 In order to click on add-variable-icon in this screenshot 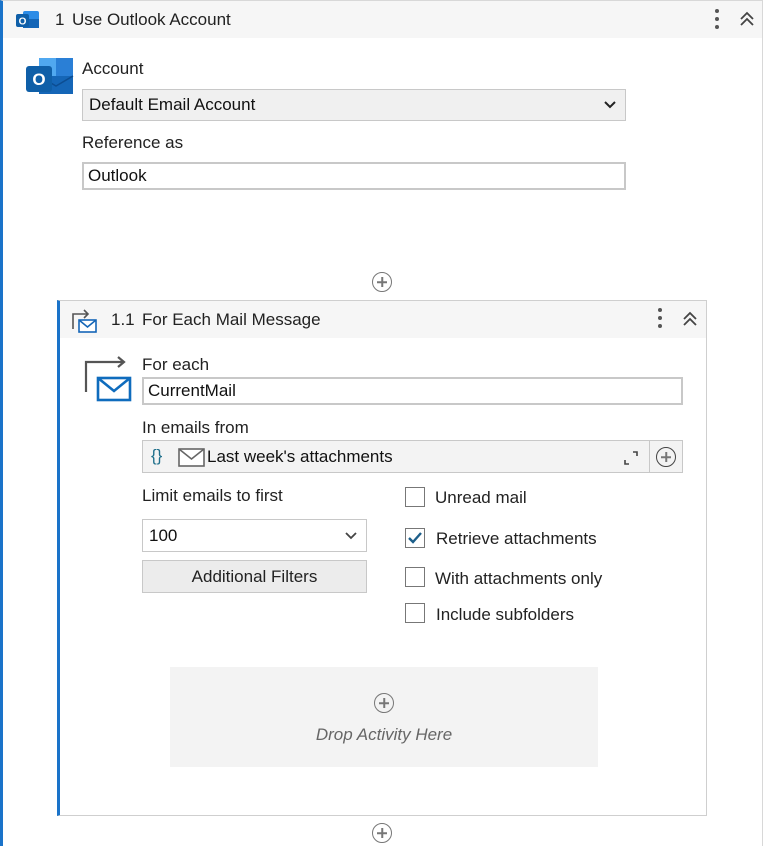, I will do `click(666, 457)`.